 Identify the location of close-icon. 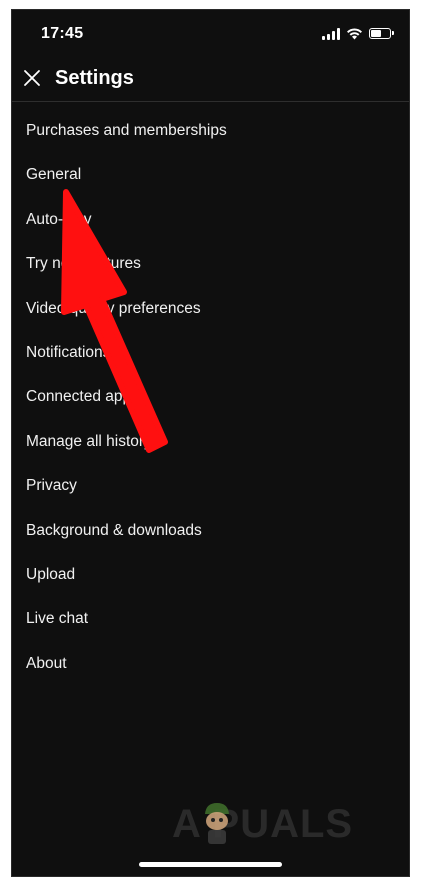
(32, 78).